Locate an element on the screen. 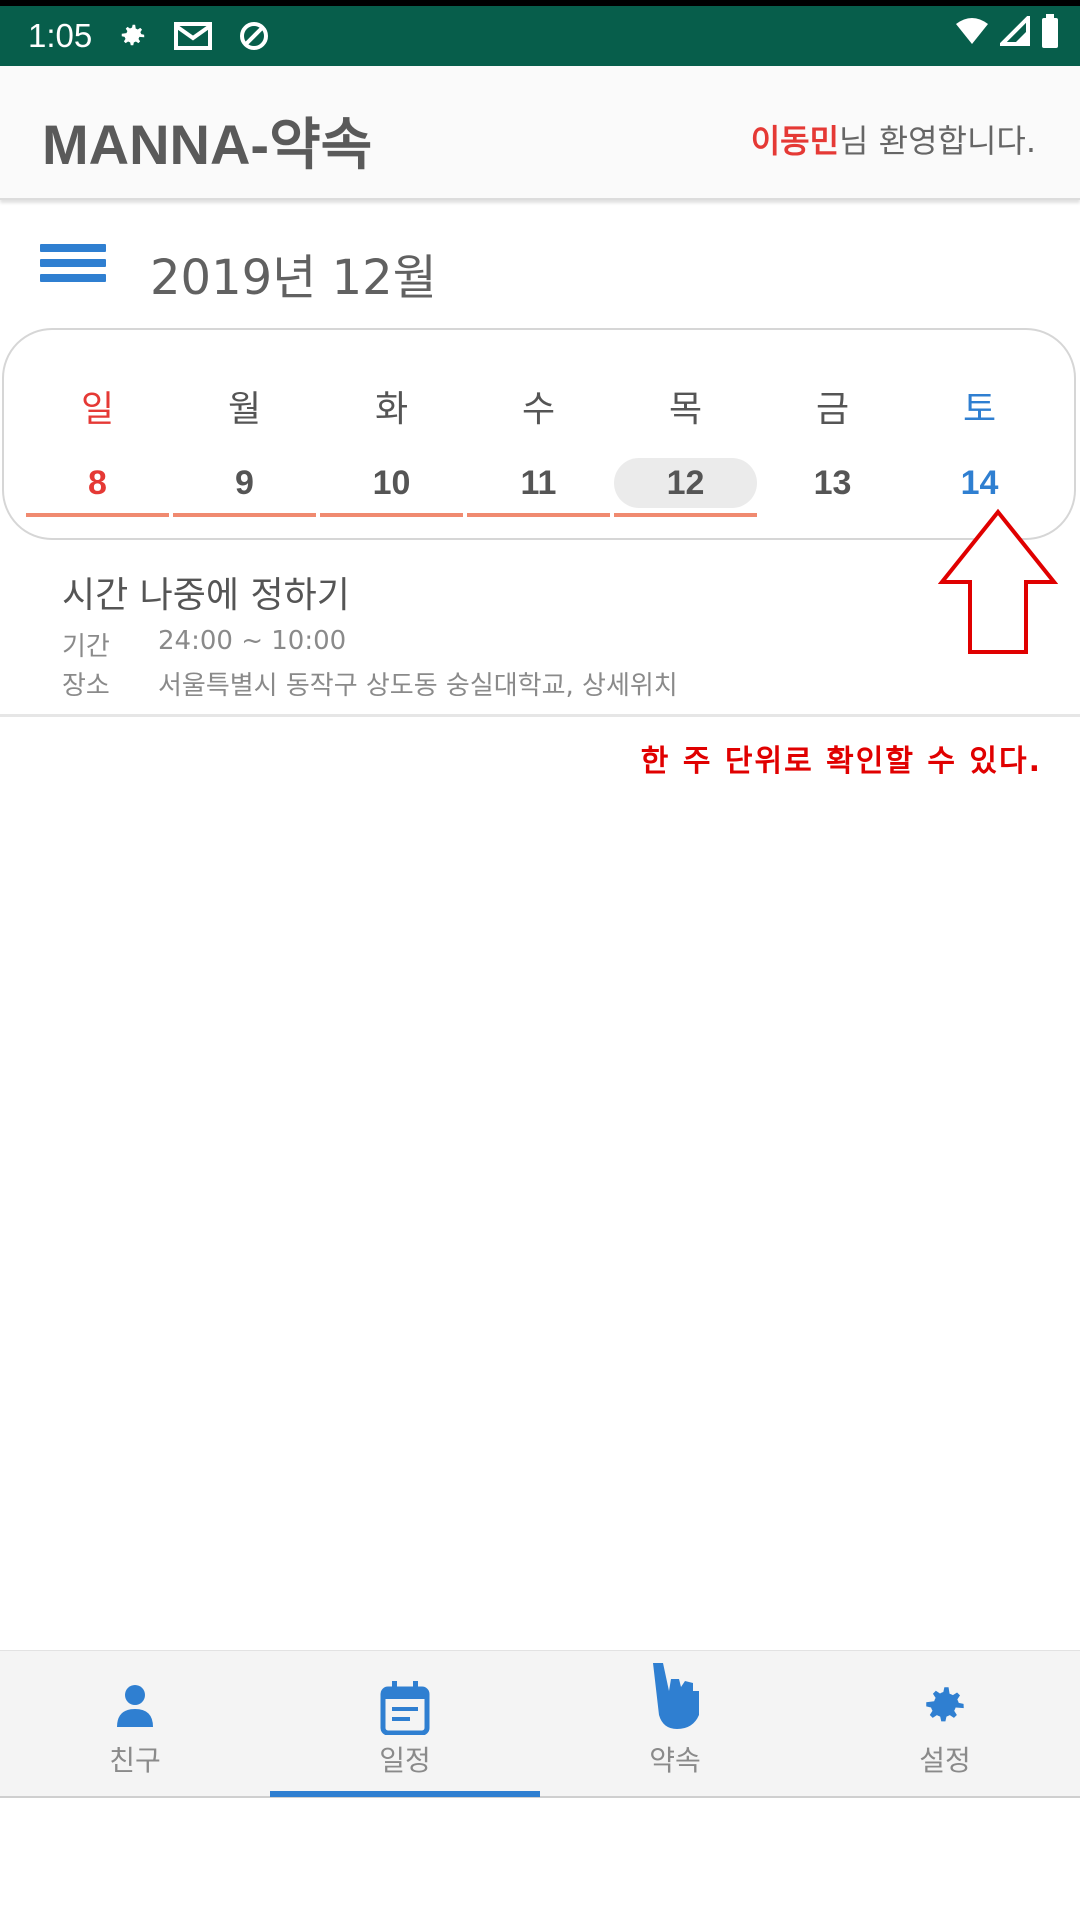 The image size is (1080, 1920). bottom-navigation: 친구 일정 약속 설정 is located at coordinates (540, 1724).